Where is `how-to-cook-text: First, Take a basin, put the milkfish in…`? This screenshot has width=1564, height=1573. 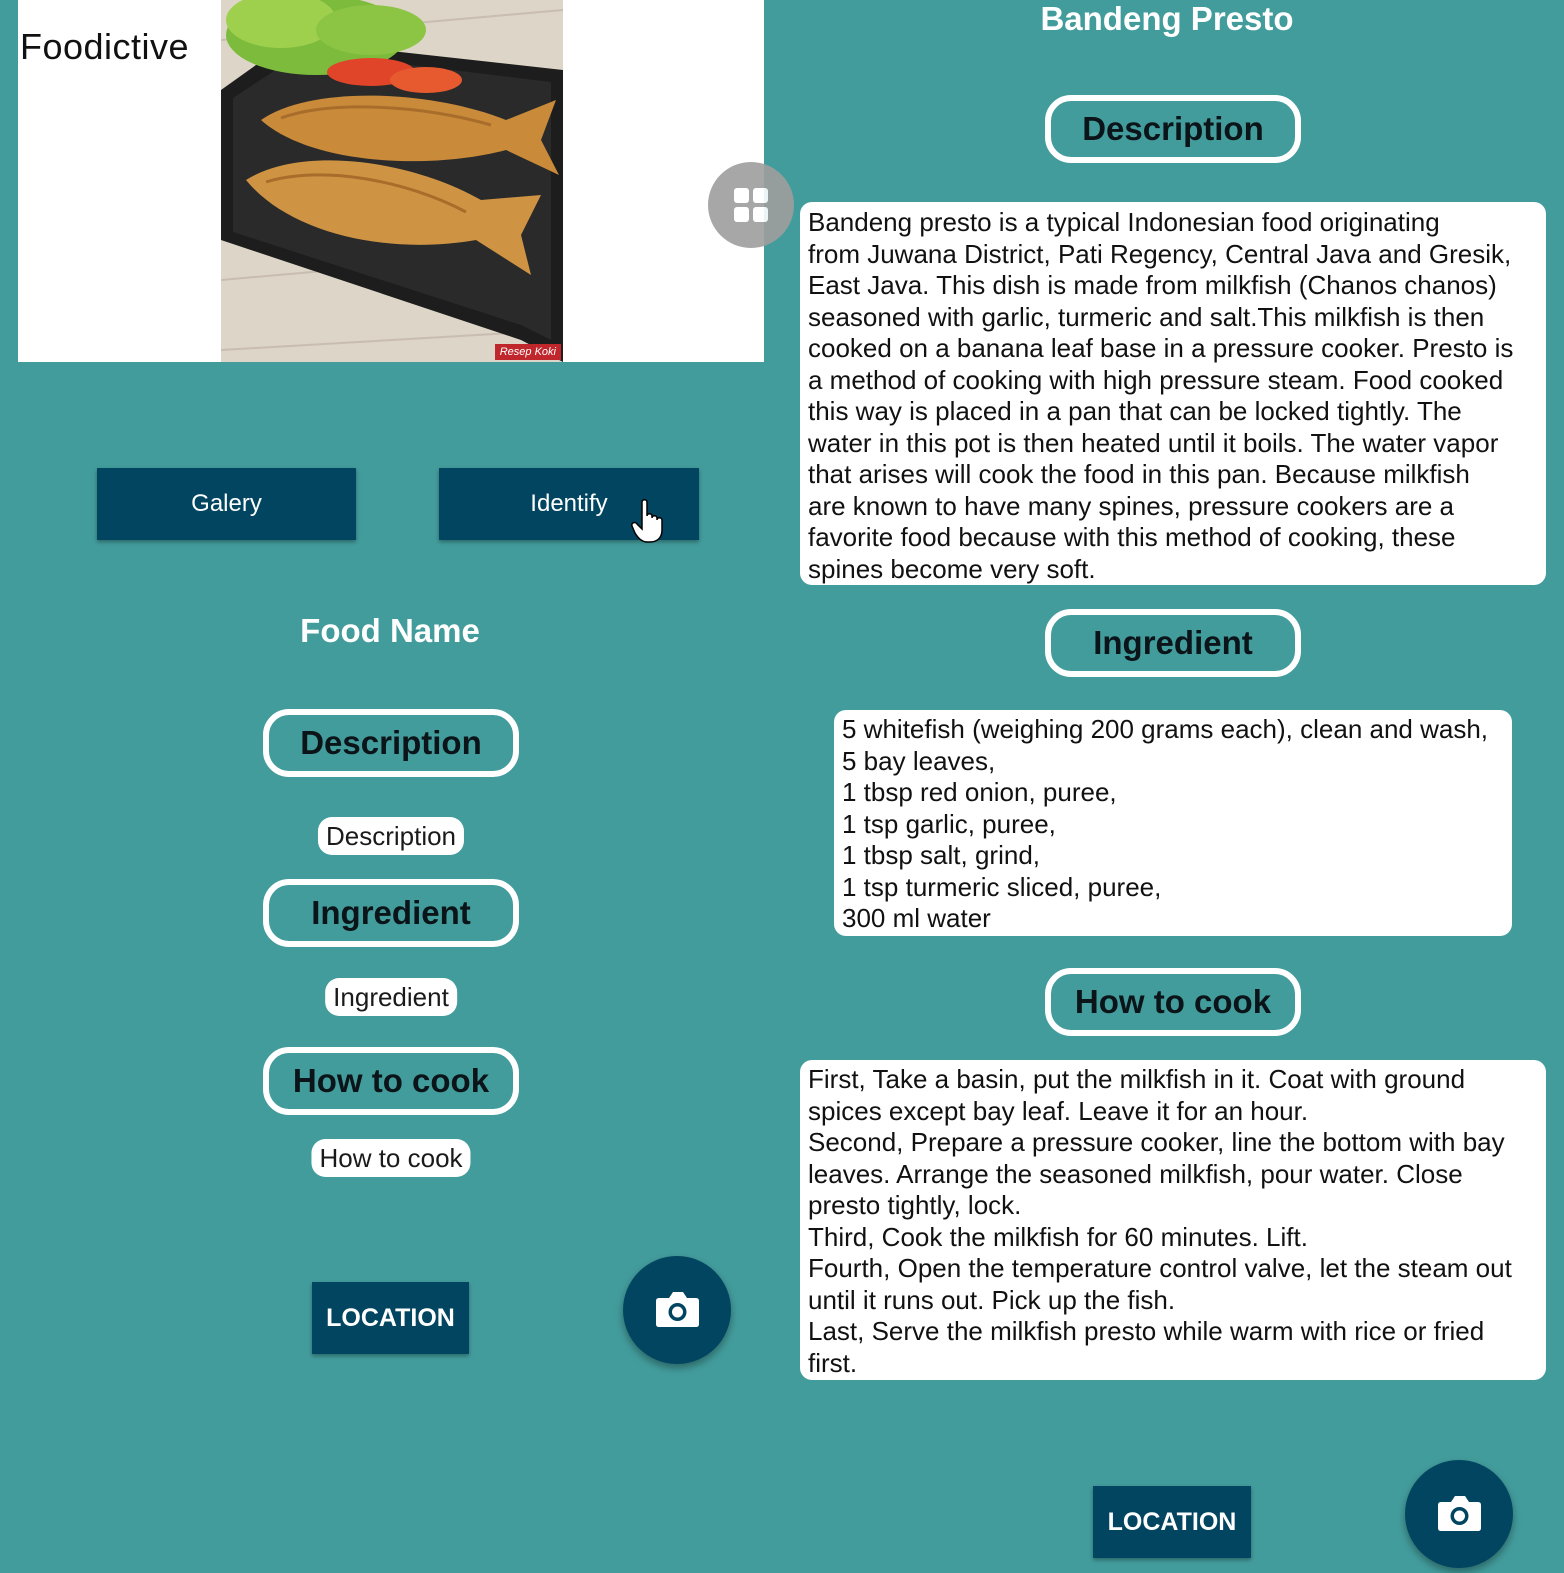 how-to-cook-text: First, Take a basin, put the milkfish in… is located at coordinates (1173, 1220).